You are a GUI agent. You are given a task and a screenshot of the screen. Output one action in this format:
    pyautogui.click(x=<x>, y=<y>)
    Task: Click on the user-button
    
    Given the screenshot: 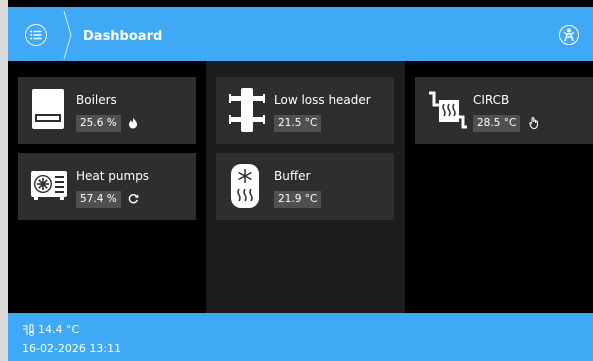 What is the action you would take?
    pyautogui.click(x=569, y=35)
    